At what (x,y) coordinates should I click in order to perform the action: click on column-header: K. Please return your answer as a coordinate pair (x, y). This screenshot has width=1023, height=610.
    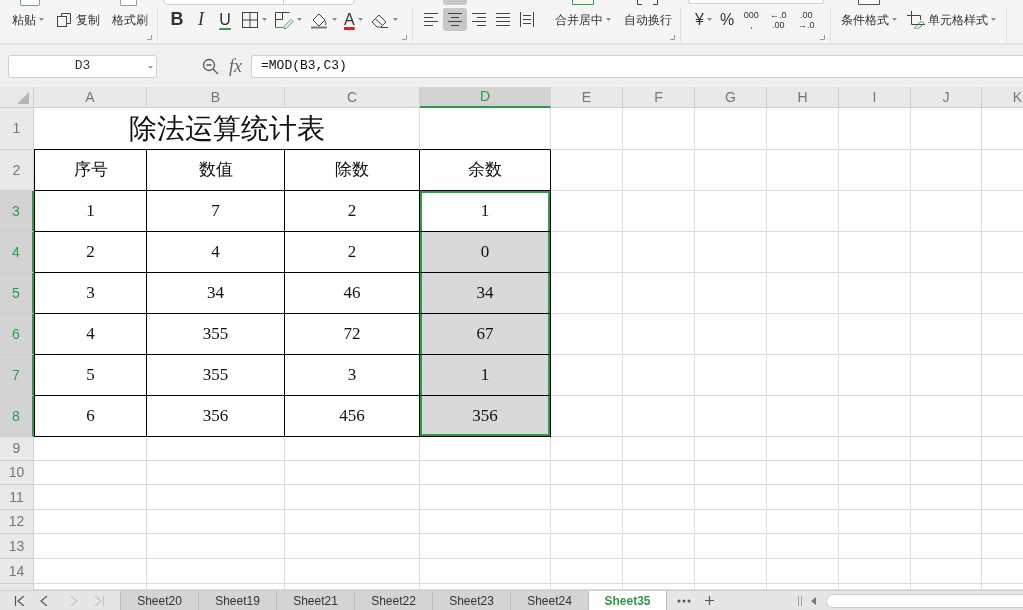
    Looking at the image, I should click on (1002, 97).